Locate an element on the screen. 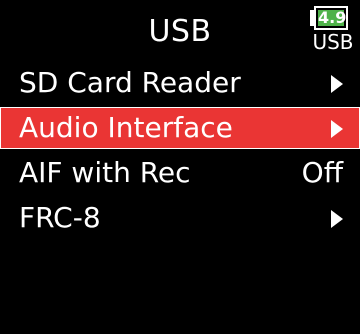 This screenshot has width=360, height=334. battery-indicator: 4.9 USB is located at coordinates (333, 31).